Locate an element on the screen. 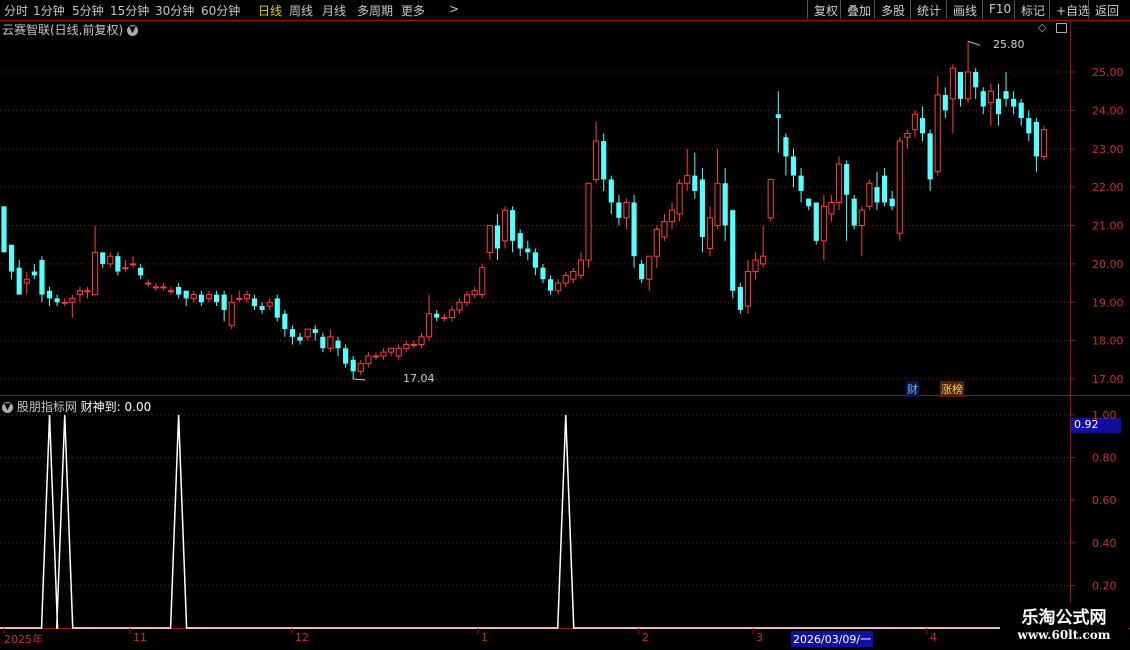 The width and height of the screenshot is (1130, 650). high-price-label: 25.80 is located at coordinates (1009, 44).